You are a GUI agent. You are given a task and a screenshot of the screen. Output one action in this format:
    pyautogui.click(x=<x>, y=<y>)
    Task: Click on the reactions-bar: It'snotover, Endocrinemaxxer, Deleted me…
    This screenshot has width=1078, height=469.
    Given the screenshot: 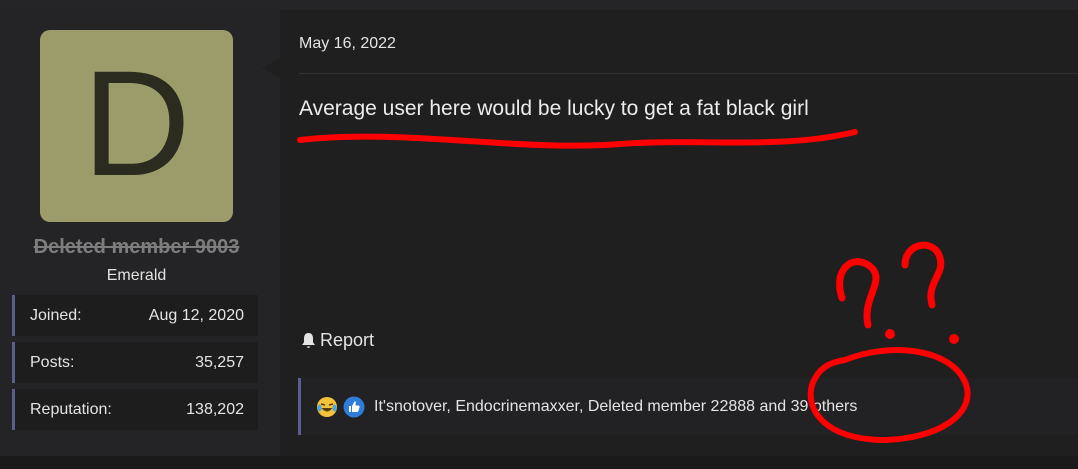 What is the action you would take?
    pyautogui.click(x=688, y=406)
    